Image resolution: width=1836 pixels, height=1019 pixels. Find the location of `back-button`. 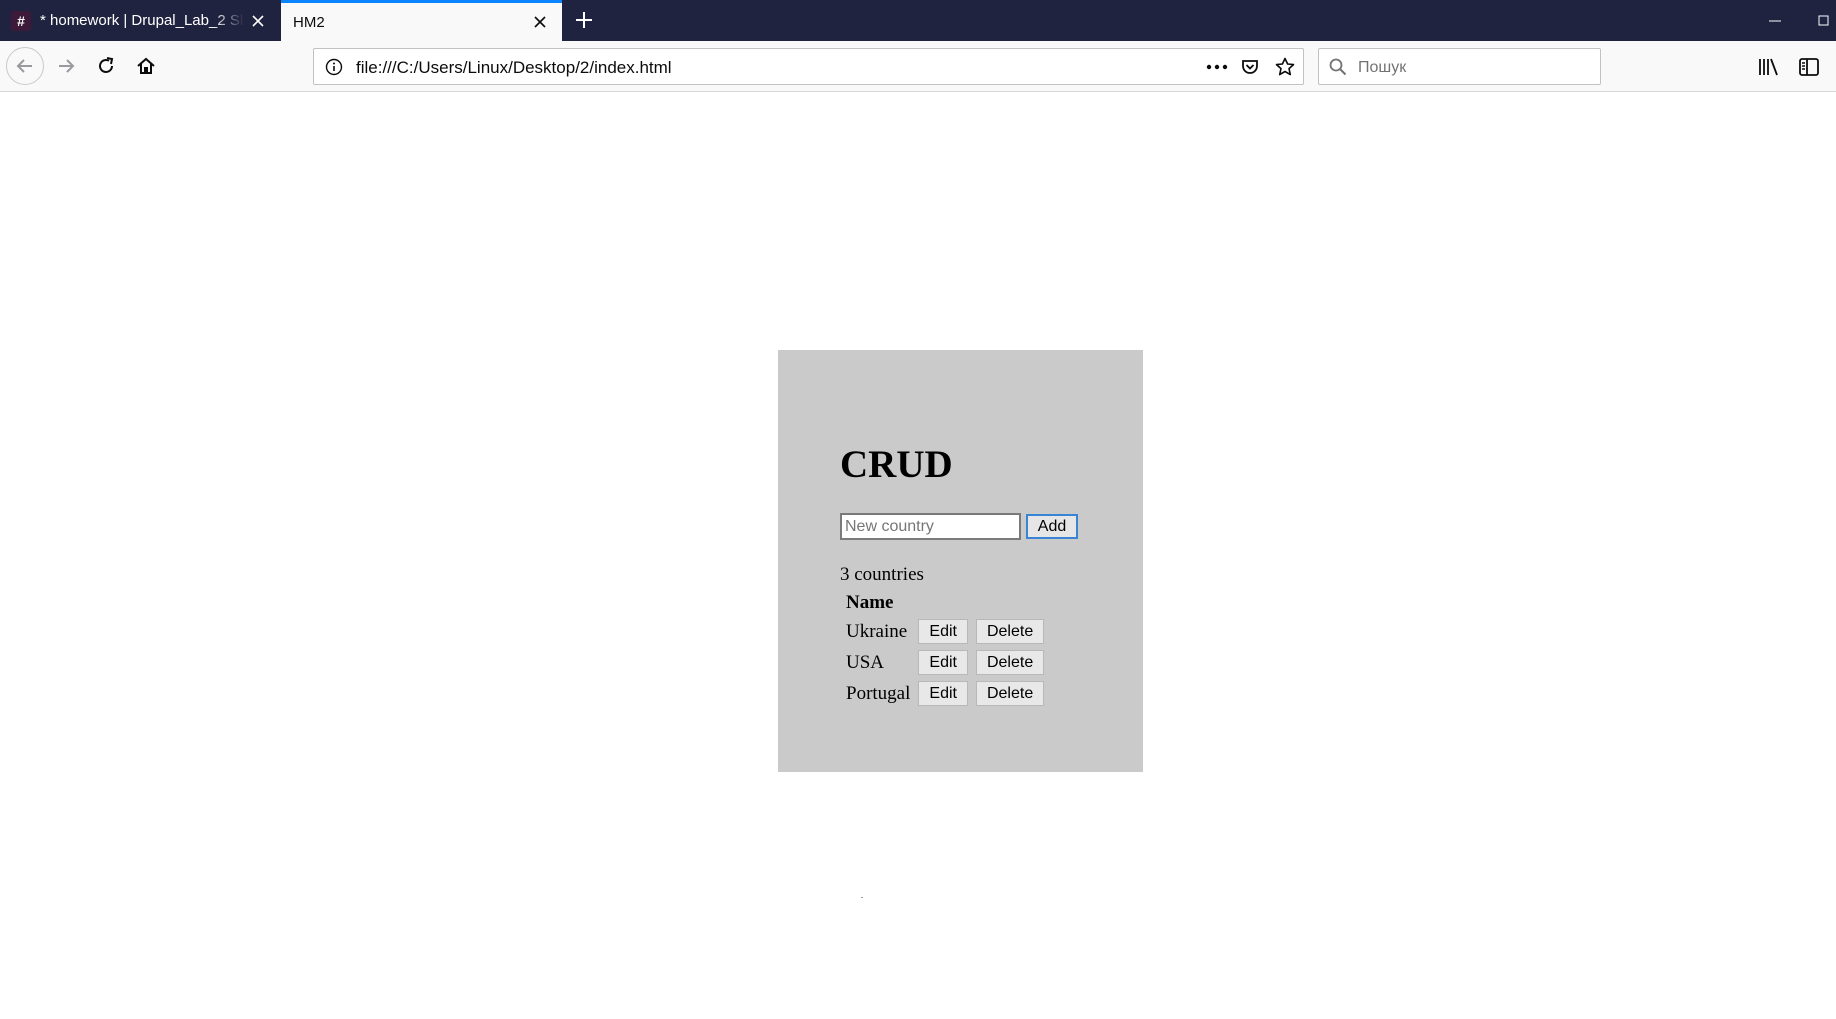

back-button is located at coordinates (25, 66).